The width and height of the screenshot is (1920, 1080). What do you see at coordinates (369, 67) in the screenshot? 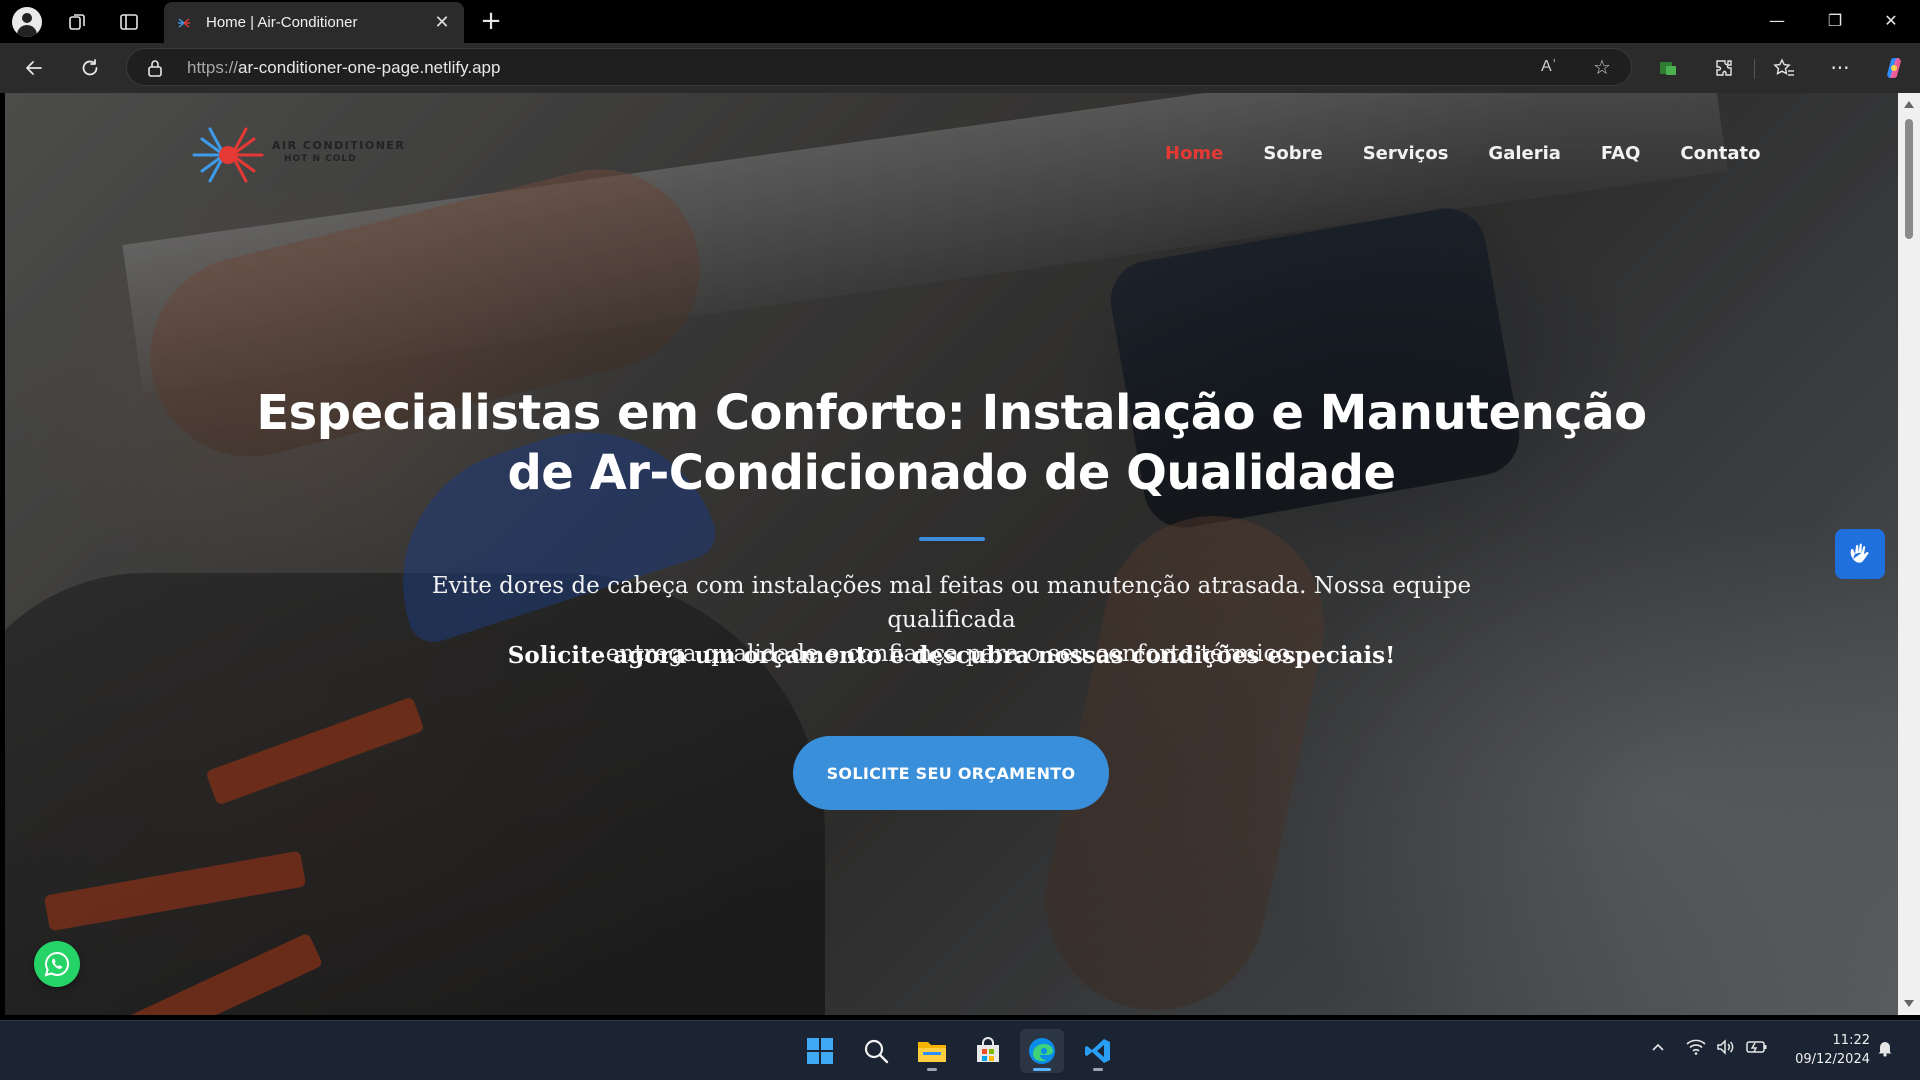
I see `url-host: ar-conditioner-one-page.netlify.app` at bounding box center [369, 67].